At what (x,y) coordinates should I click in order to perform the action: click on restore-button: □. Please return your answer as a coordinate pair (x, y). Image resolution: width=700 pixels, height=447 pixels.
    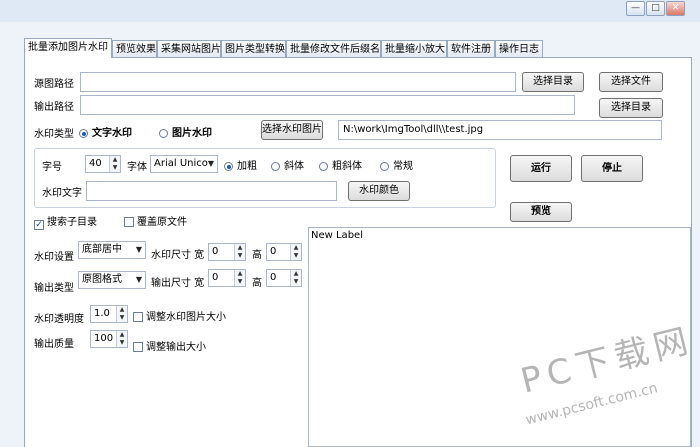
    Looking at the image, I should click on (655, 8).